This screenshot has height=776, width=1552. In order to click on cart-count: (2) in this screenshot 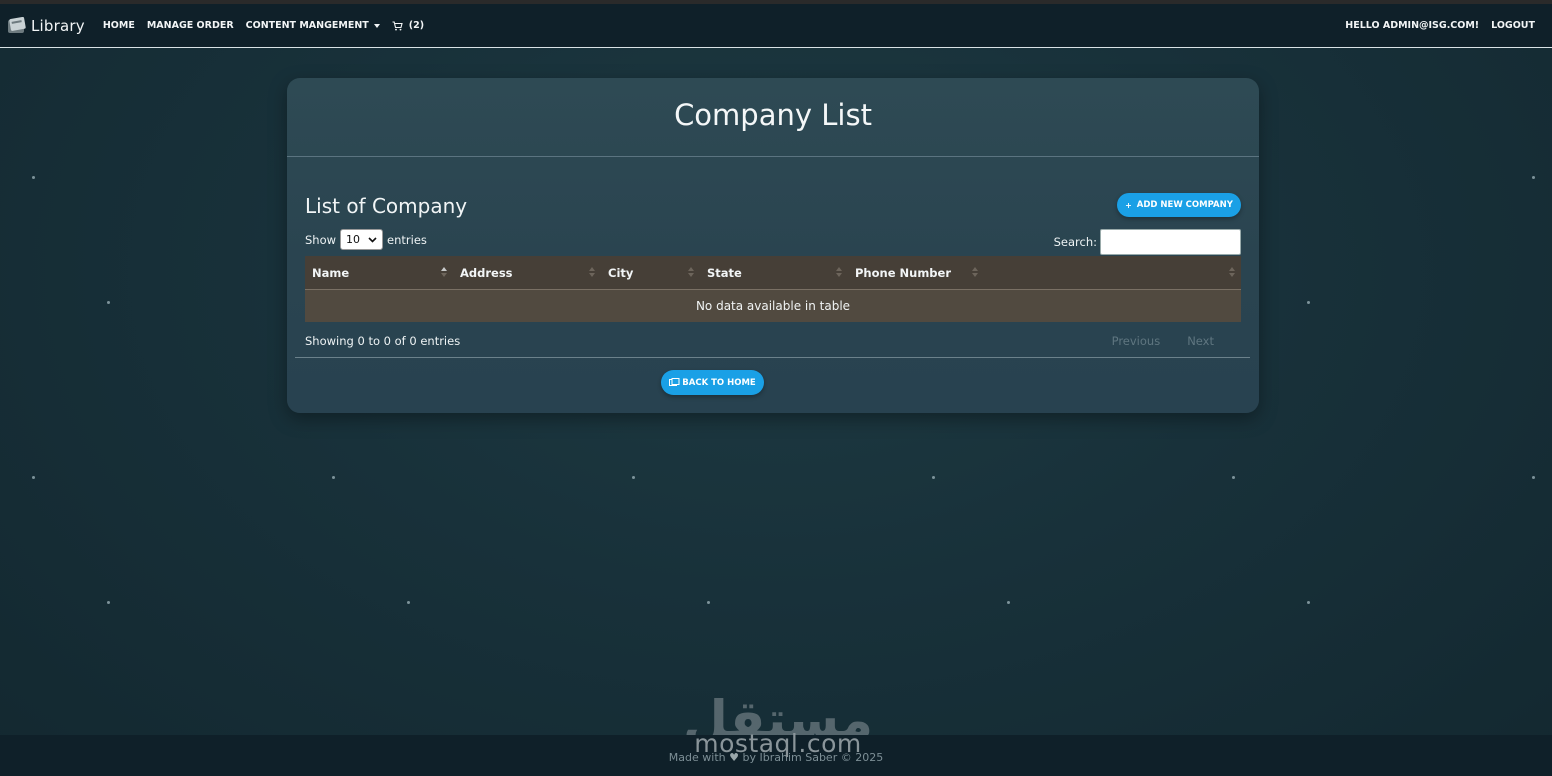, I will do `click(416, 25)`.